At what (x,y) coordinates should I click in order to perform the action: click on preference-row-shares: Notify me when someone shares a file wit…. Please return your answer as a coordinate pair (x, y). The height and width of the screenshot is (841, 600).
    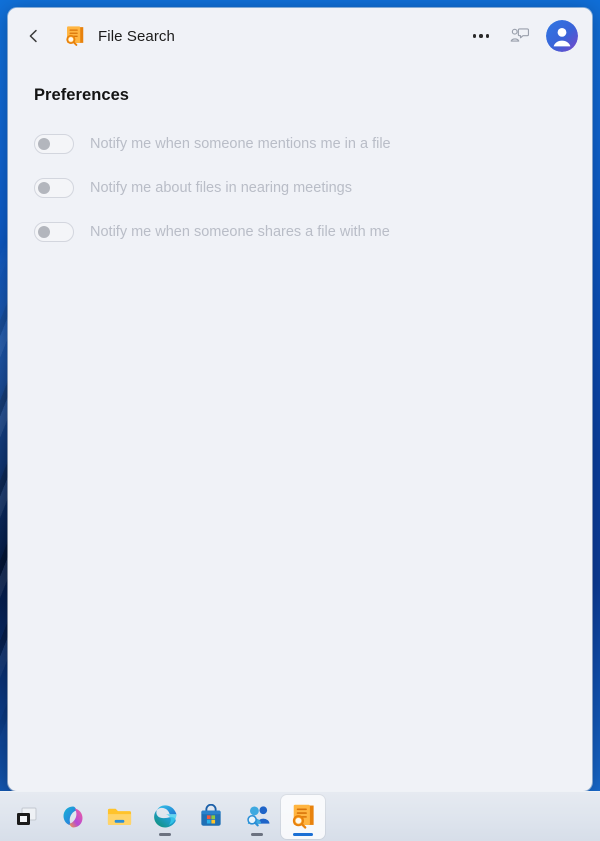
    Looking at the image, I should click on (300, 232).